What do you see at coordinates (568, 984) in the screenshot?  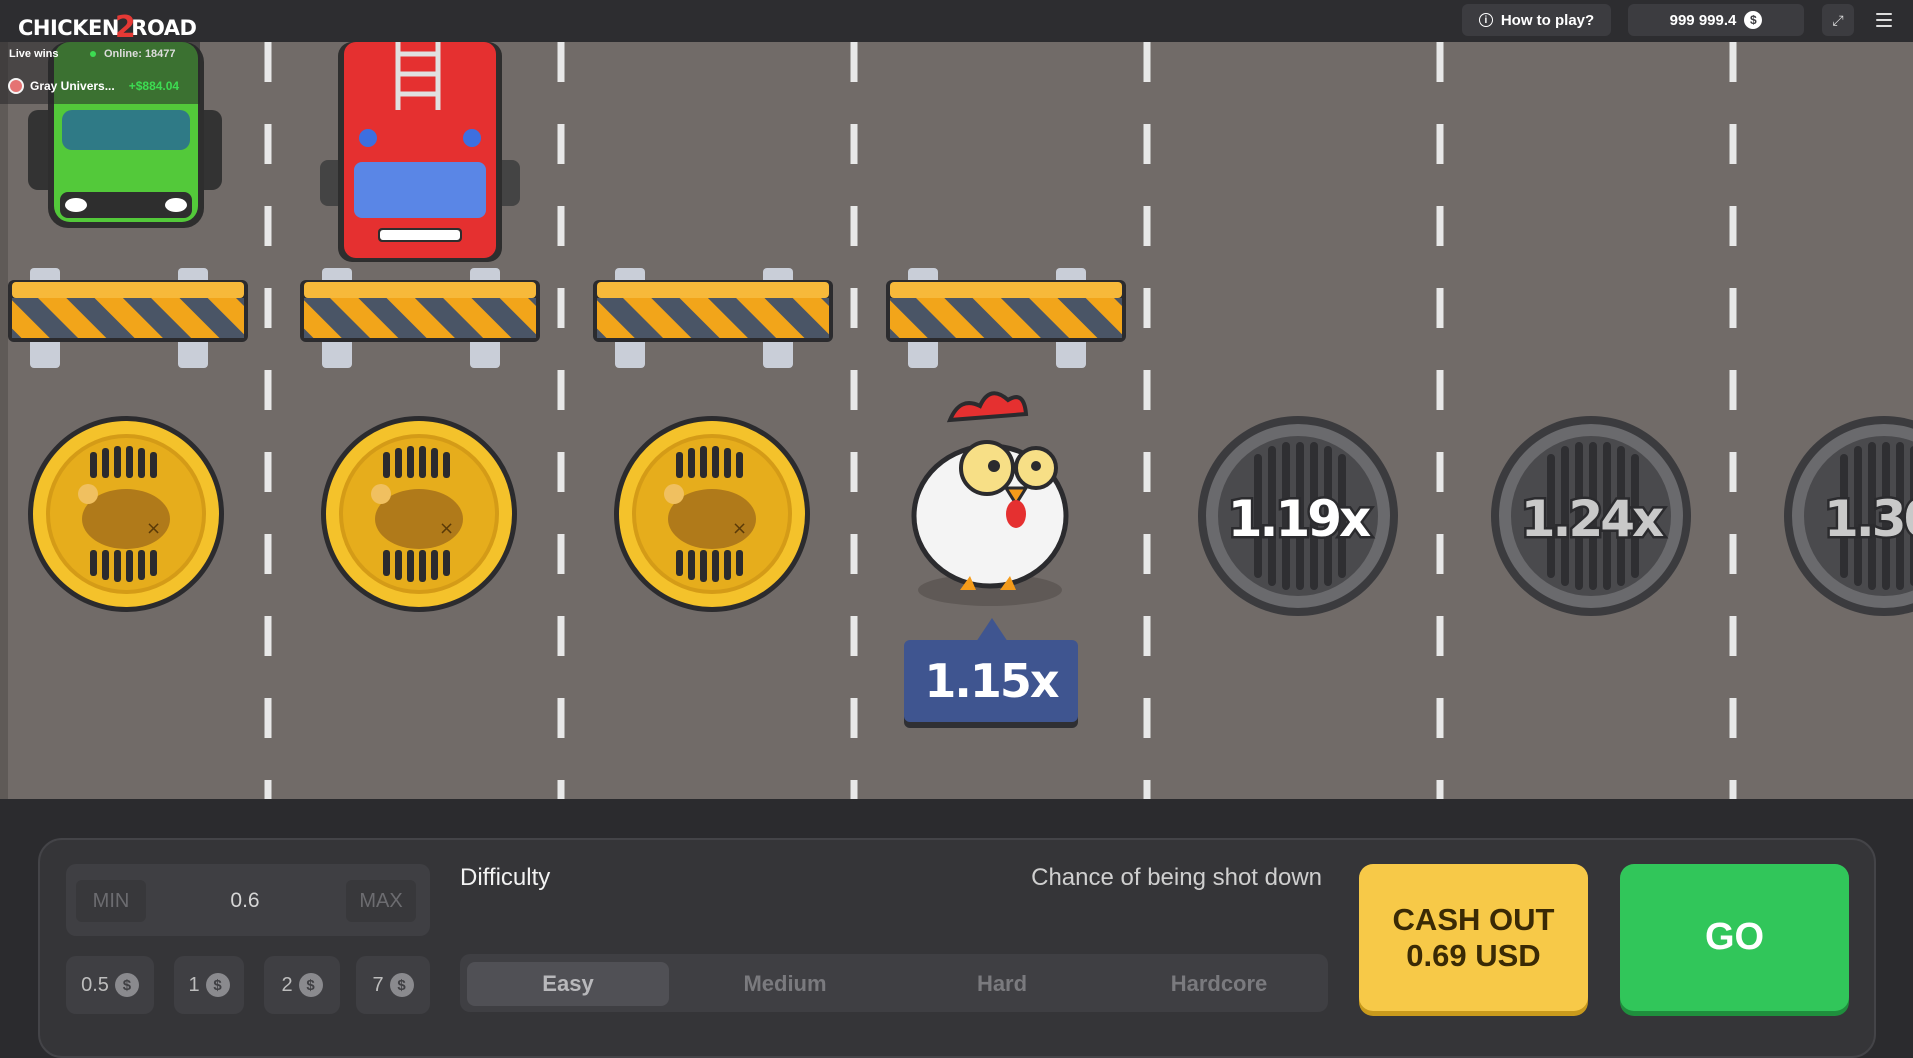 I see `difficulty-easy: Easy` at bounding box center [568, 984].